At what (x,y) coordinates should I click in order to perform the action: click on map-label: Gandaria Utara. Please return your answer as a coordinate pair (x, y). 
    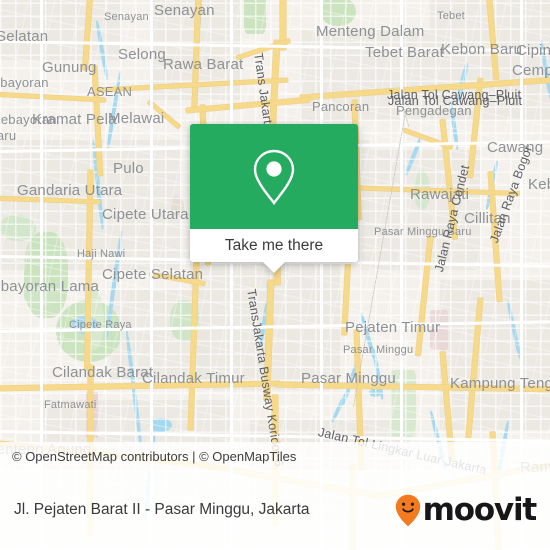
    Looking at the image, I should click on (70, 190).